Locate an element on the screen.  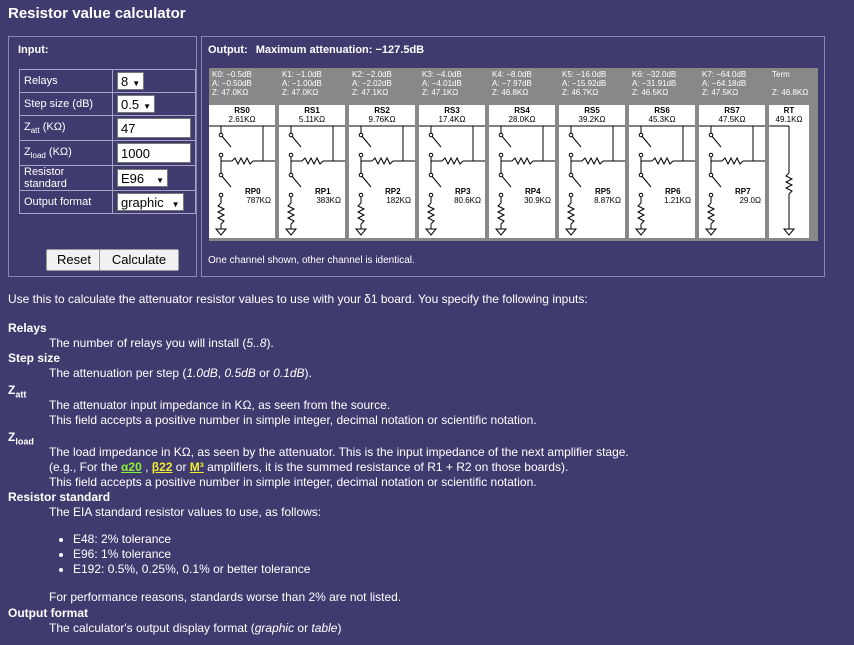
relays-label: Relays is located at coordinates (66, 81).